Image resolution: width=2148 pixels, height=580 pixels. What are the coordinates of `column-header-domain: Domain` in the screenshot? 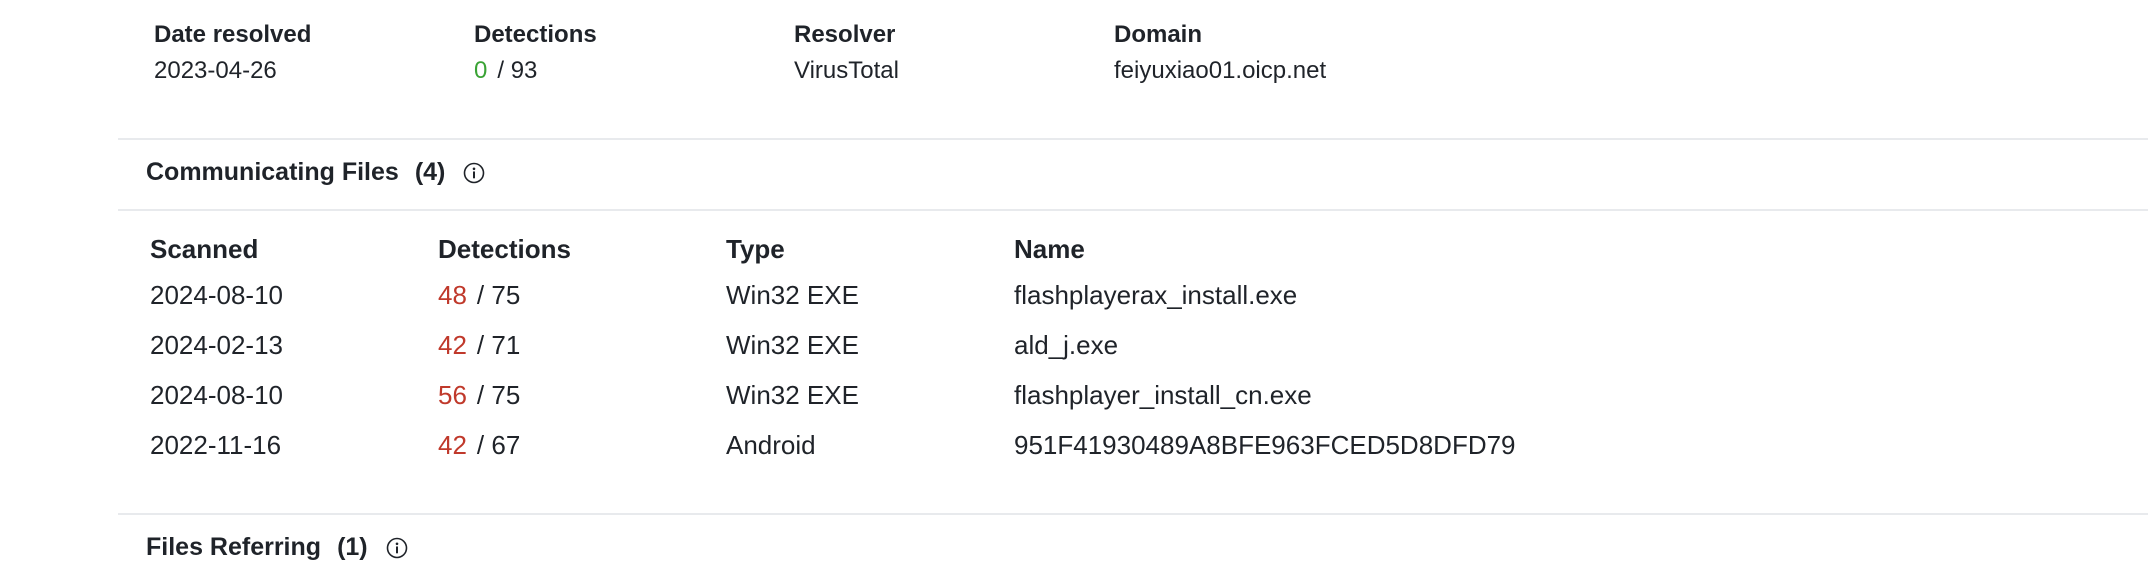 It's located at (1158, 34).